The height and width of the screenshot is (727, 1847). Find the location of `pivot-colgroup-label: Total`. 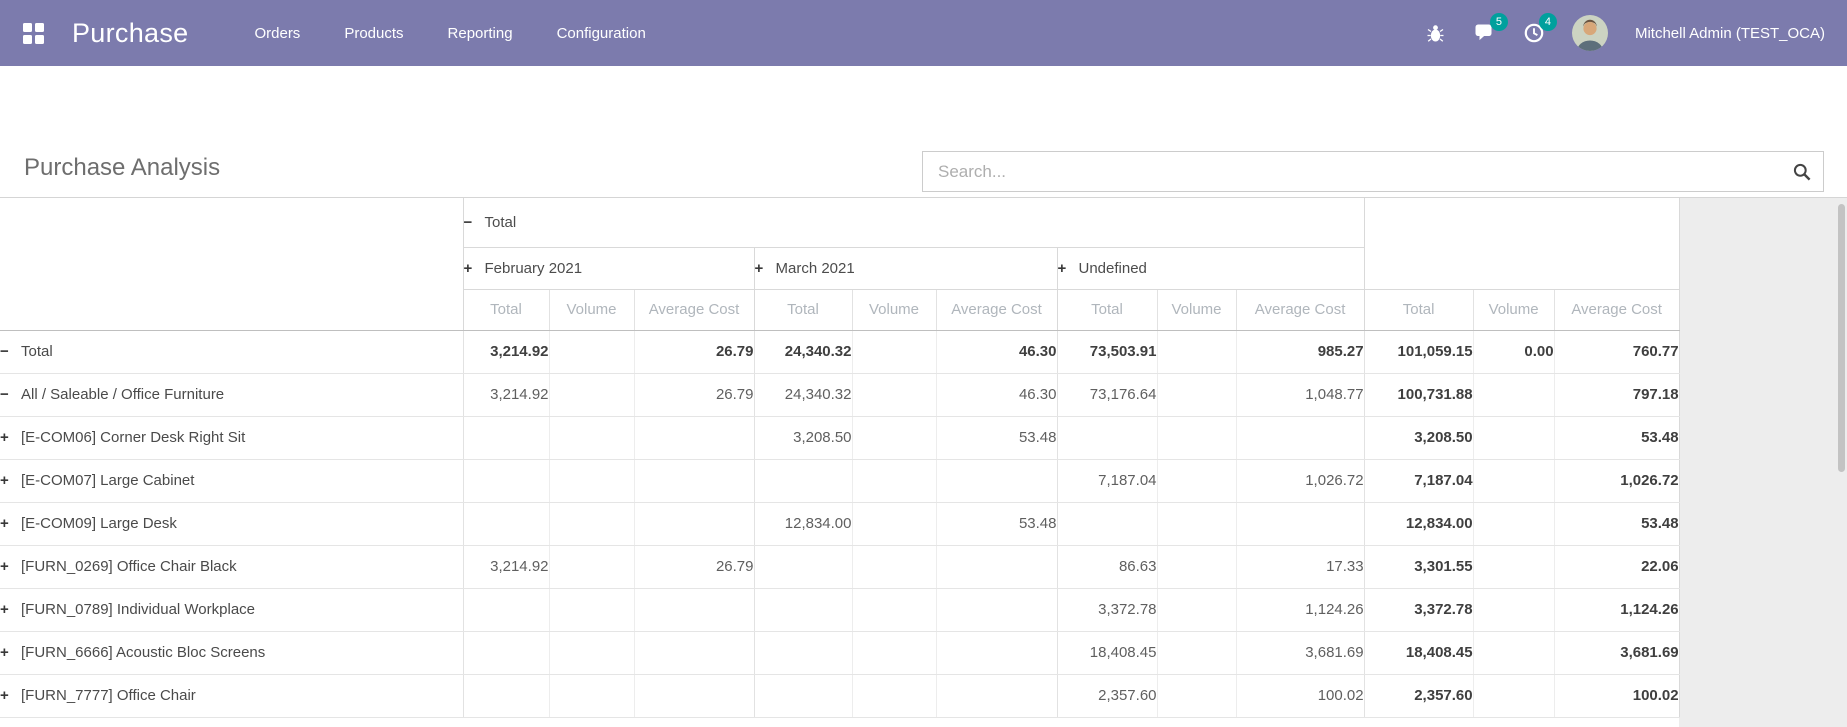

pivot-colgroup-label: Total is located at coordinates (500, 222).